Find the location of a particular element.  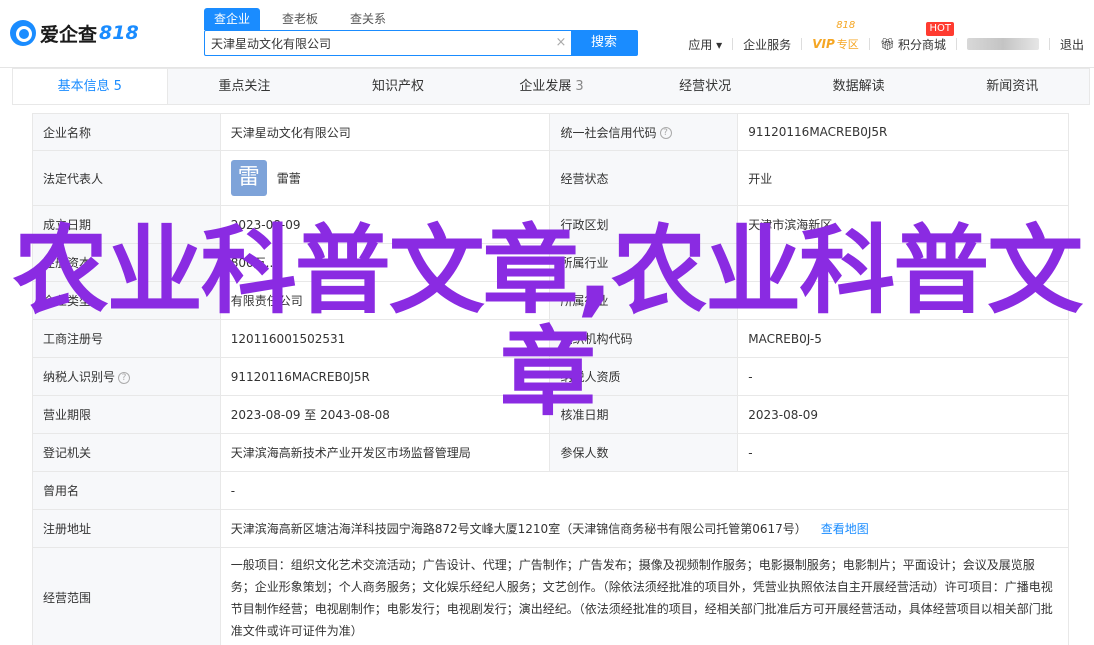

table-row: 注册资本 800万... 所属行业 is located at coordinates (550, 262).